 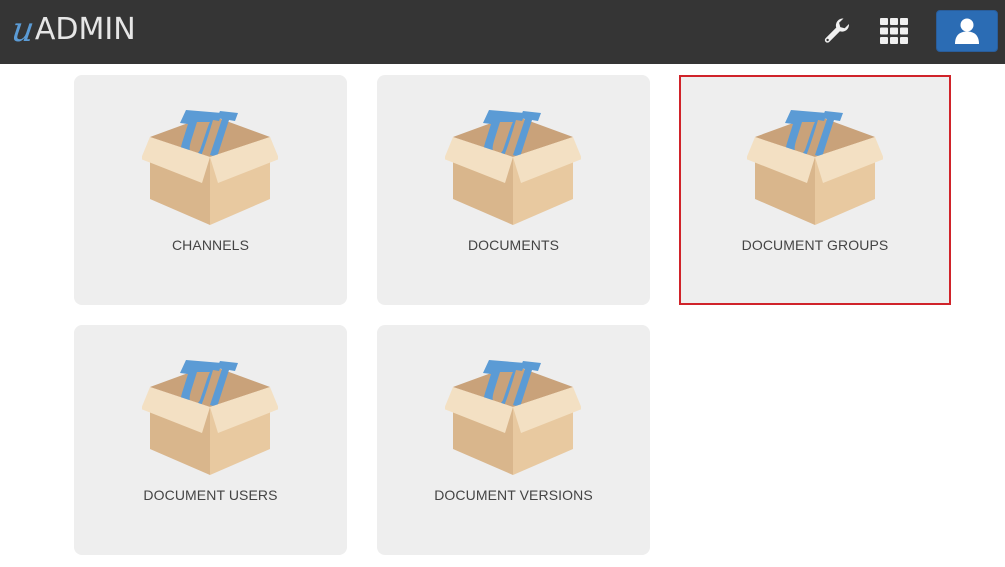 I want to click on logo-text: ADMIN, so click(x=85, y=29).